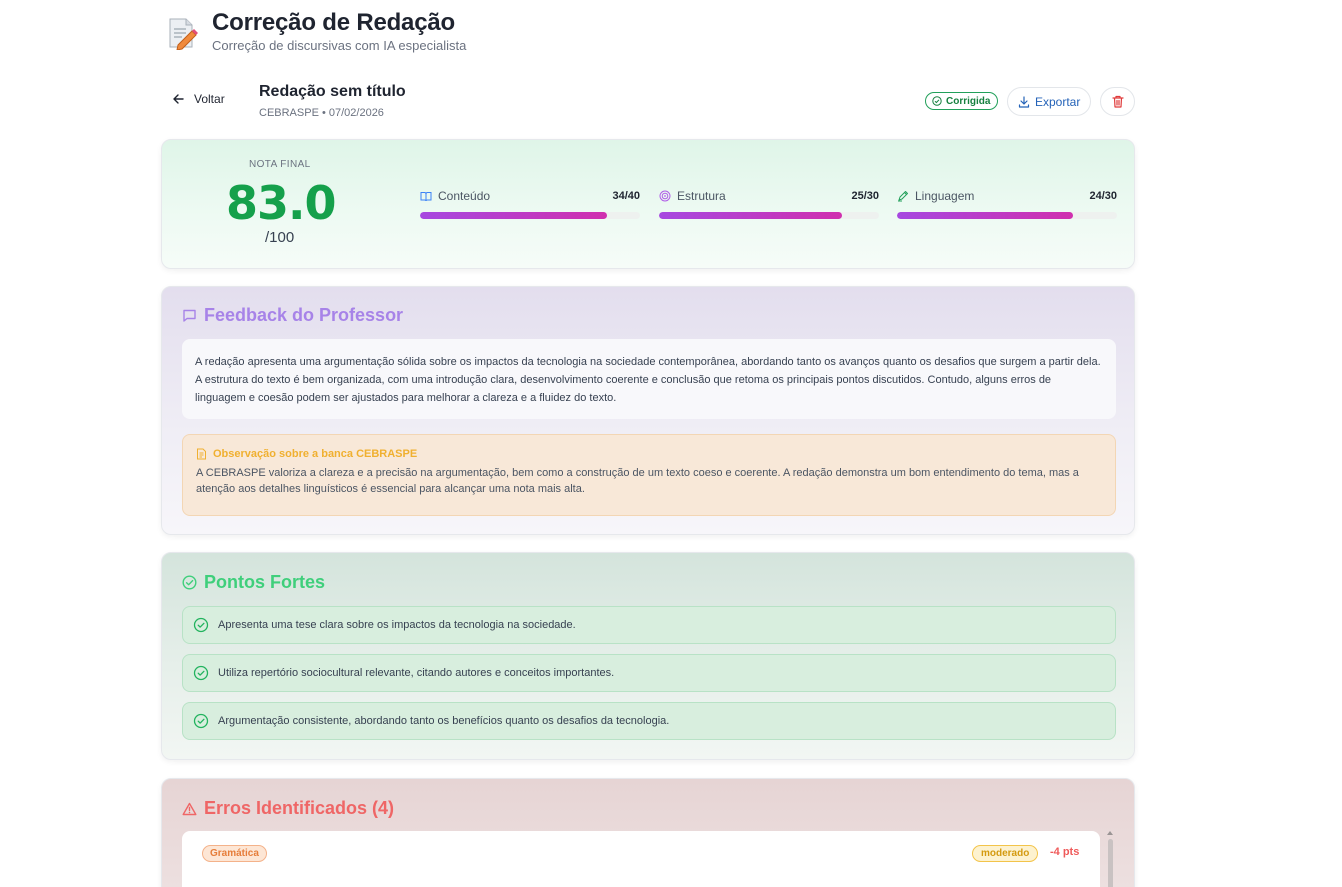 This screenshot has width=1342, height=887. What do you see at coordinates (1007, 204) in the screenshot?
I see `metric-linguagem: Linguagem 24/30` at bounding box center [1007, 204].